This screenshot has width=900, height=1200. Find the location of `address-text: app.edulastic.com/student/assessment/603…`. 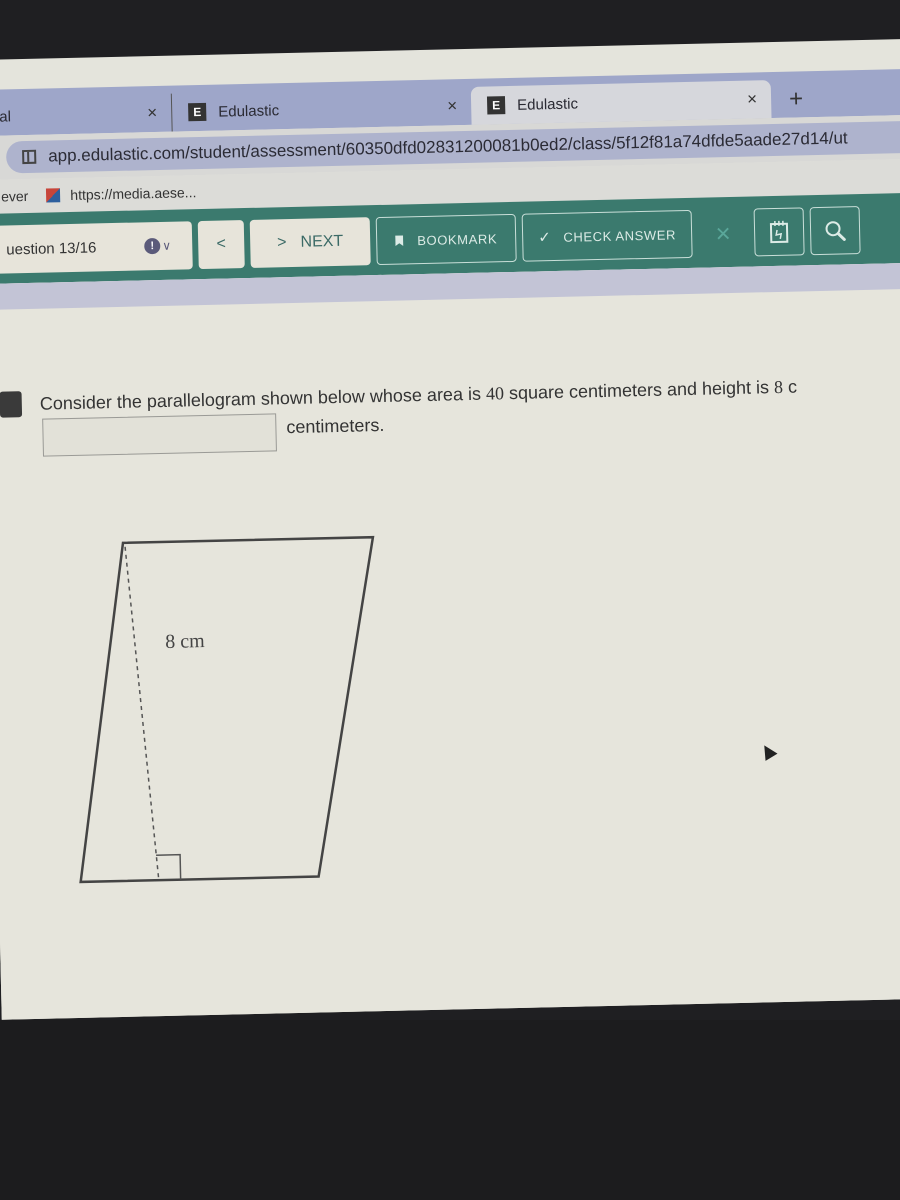

address-text: app.edulastic.com/student/assessment/603… is located at coordinates (447, 147).